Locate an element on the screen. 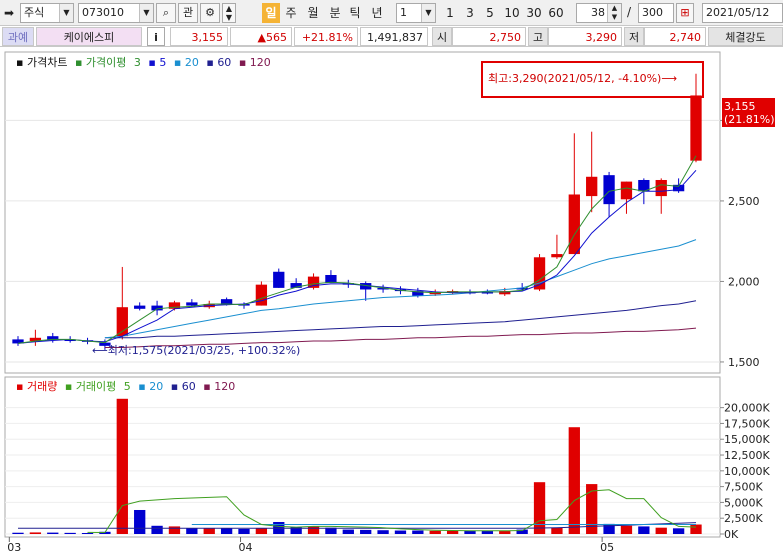  stock-code-input: 073010 ▼ is located at coordinates (116, 13).